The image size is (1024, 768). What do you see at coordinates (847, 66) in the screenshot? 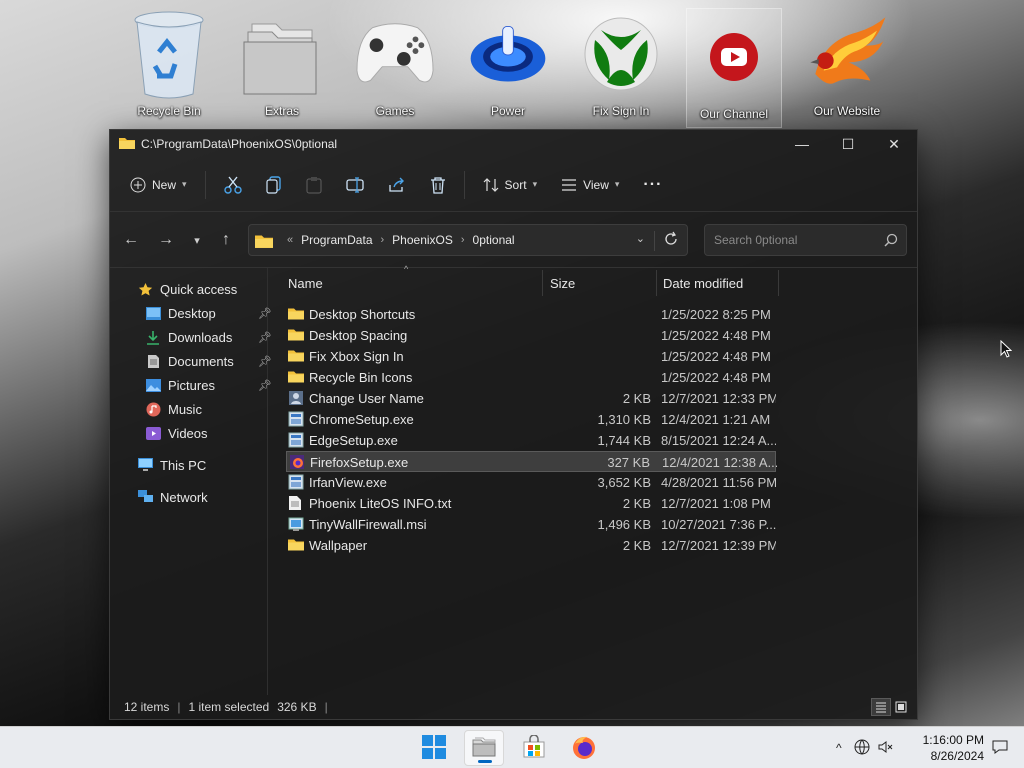
I see `desktop-icon-our-website: Our Website` at bounding box center [847, 66].